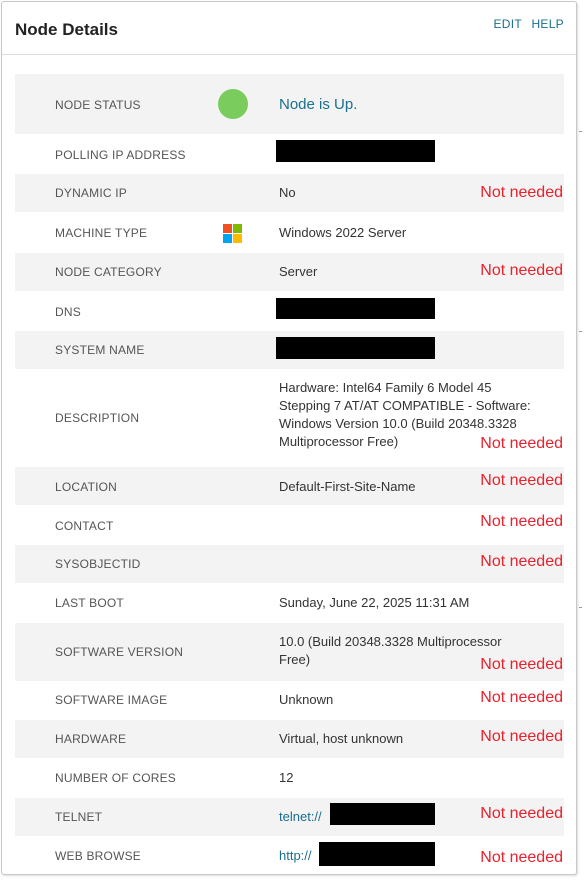 This screenshot has width=584, height=880. Describe the element at coordinates (295, 856) in the screenshot. I see `web-browse-link: http://` at that location.